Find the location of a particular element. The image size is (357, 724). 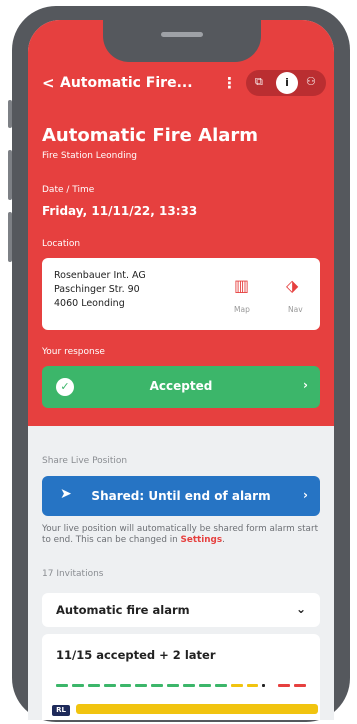

invitation-status-bar is located at coordinates (183, 686).